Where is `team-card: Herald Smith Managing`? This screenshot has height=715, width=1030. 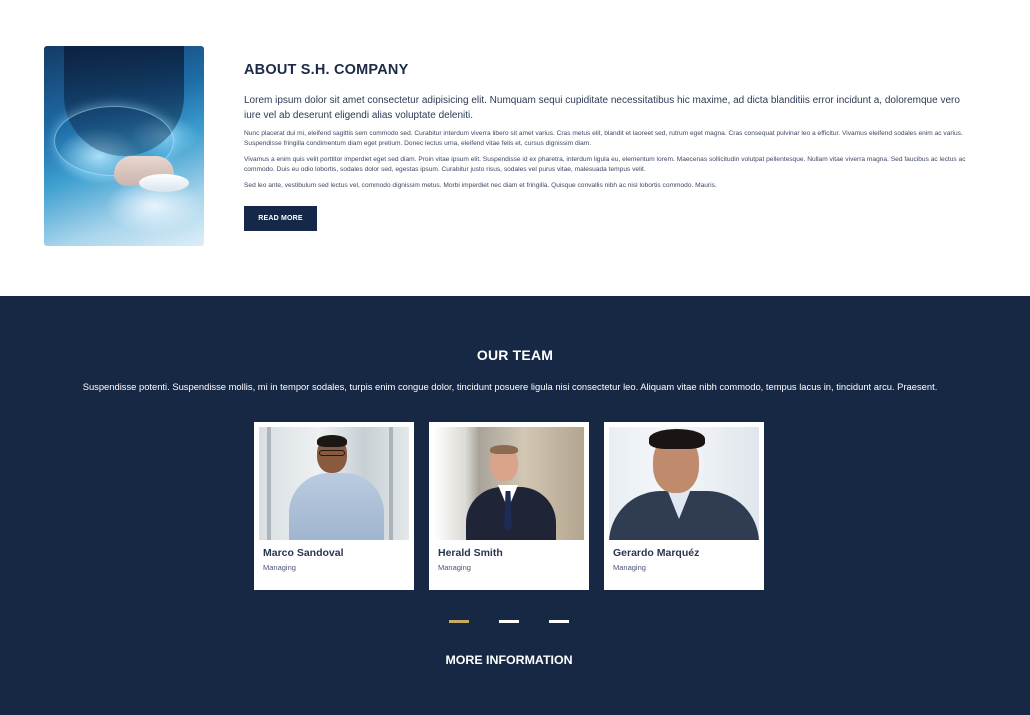
team-card: Herald Smith Managing is located at coordinates (509, 506).